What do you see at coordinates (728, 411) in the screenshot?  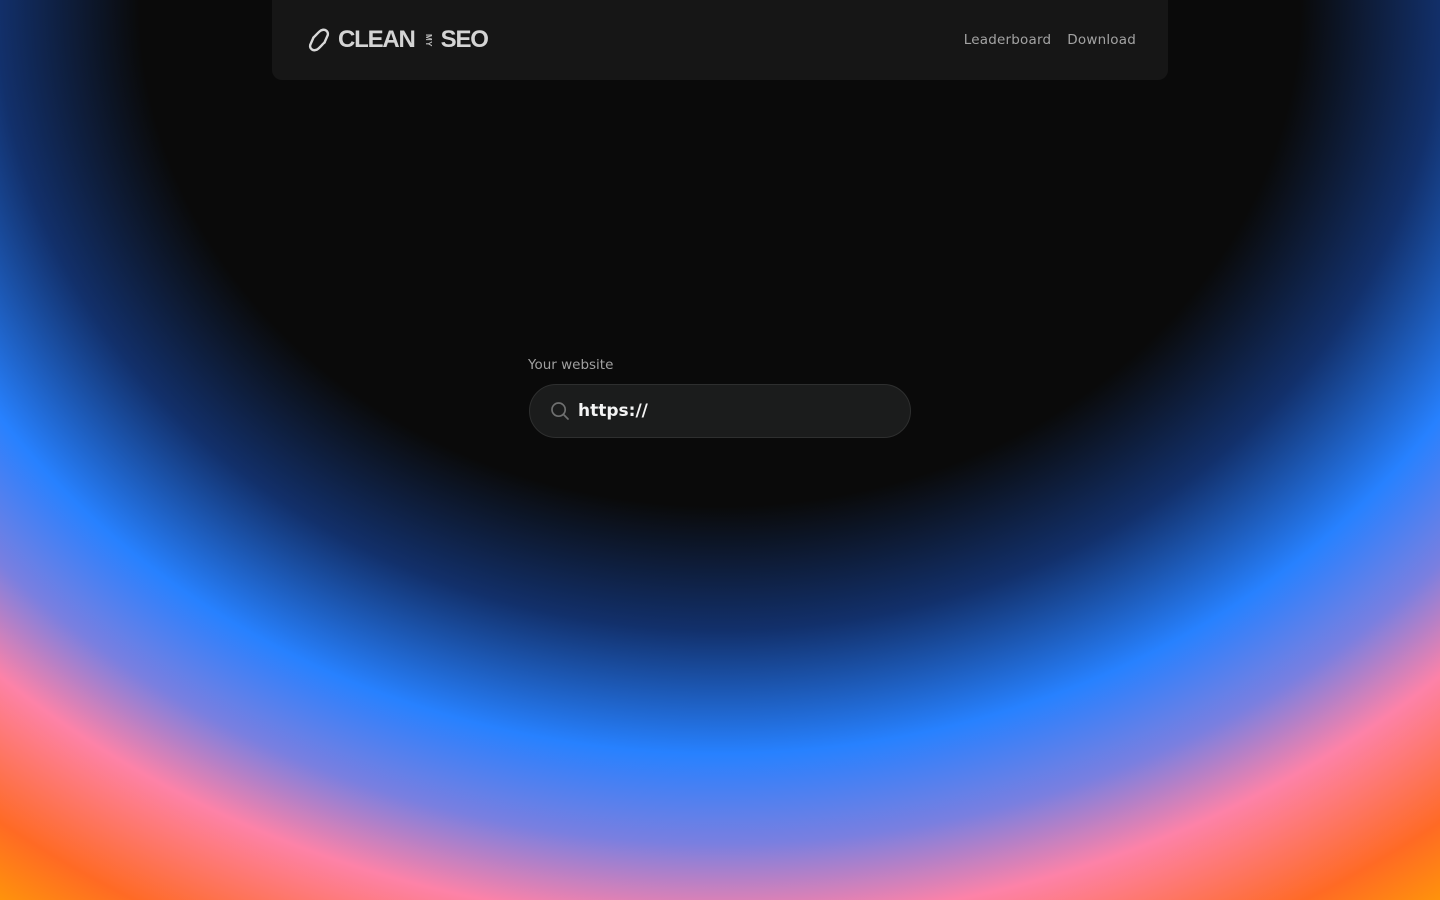 I see `website-url-input` at bounding box center [728, 411].